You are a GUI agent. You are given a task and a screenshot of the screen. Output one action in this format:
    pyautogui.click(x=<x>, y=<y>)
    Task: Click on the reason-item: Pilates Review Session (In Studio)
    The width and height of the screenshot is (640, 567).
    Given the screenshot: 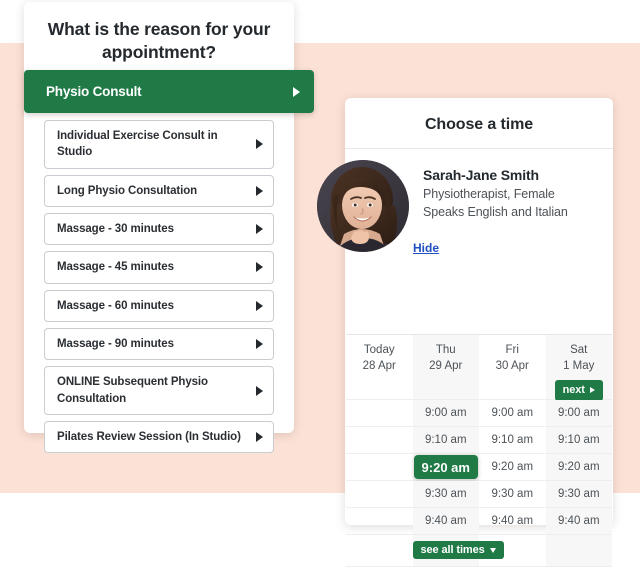 What is the action you would take?
    pyautogui.click(x=159, y=437)
    